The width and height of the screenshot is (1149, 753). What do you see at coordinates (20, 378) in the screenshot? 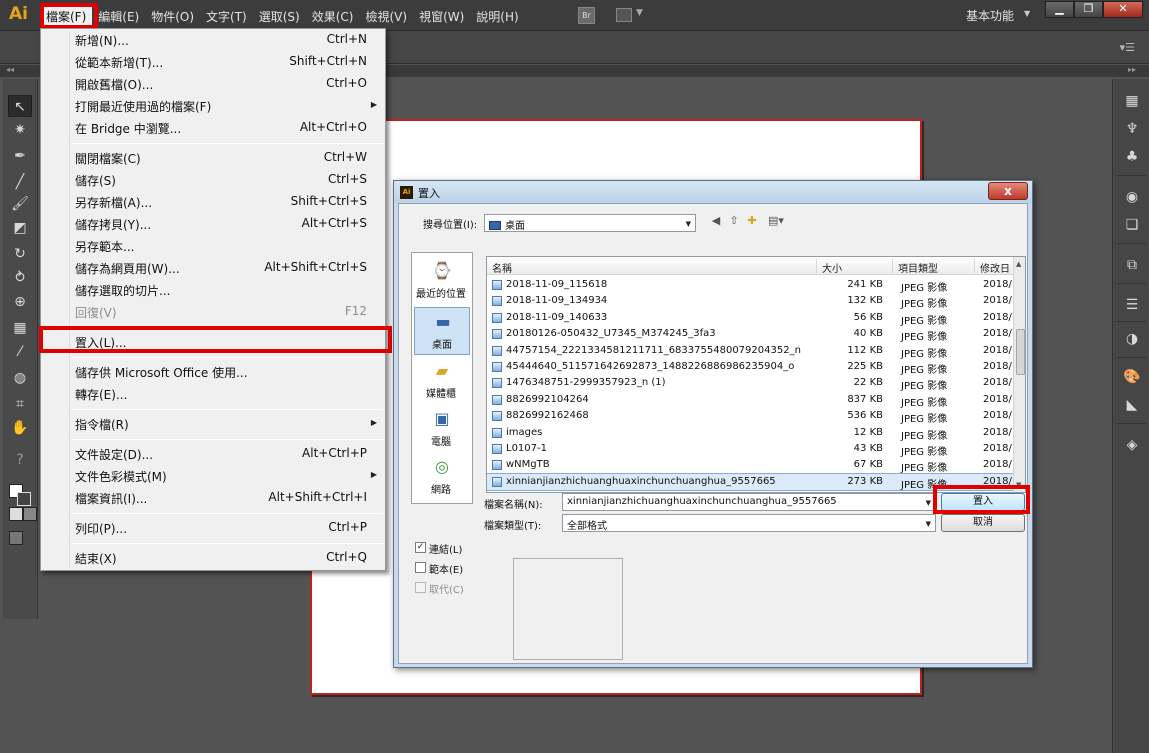
I see `symbol-sprayer-tool-icon: ◍` at bounding box center [20, 378].